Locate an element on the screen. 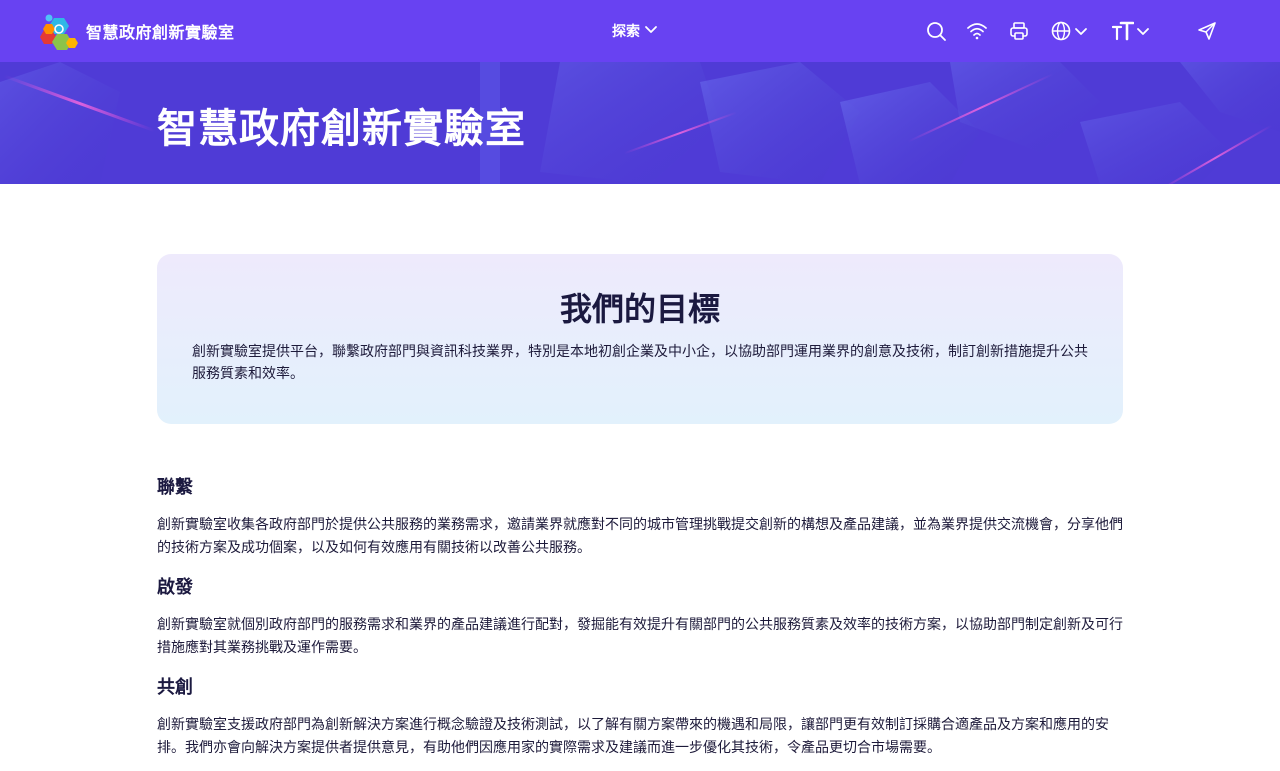  wifi-icon is located at coordinates (977, 31).